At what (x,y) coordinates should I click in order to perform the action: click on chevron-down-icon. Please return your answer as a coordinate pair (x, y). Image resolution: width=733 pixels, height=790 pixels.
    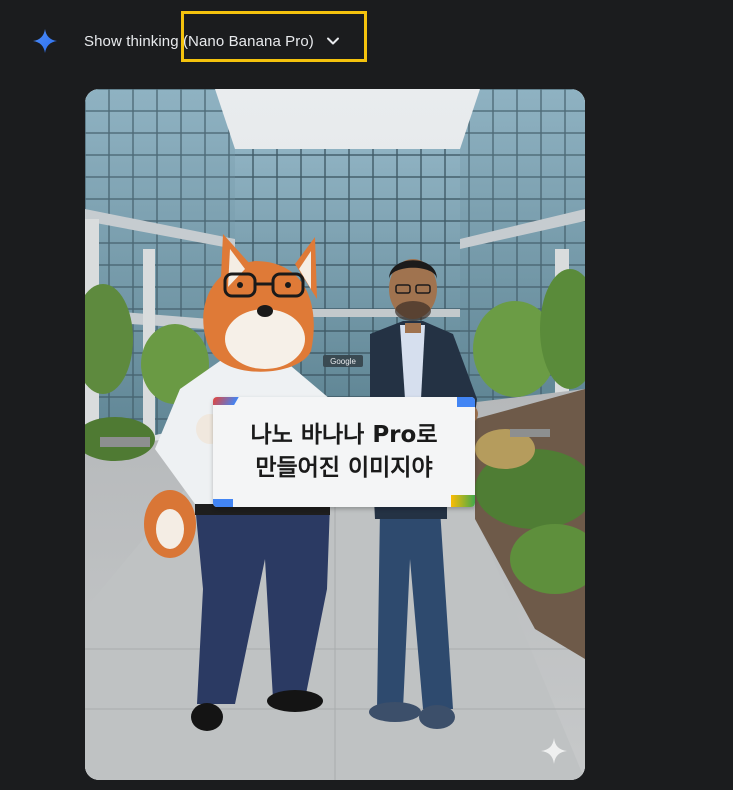
    Looking at the image, I should click on (332, 41).